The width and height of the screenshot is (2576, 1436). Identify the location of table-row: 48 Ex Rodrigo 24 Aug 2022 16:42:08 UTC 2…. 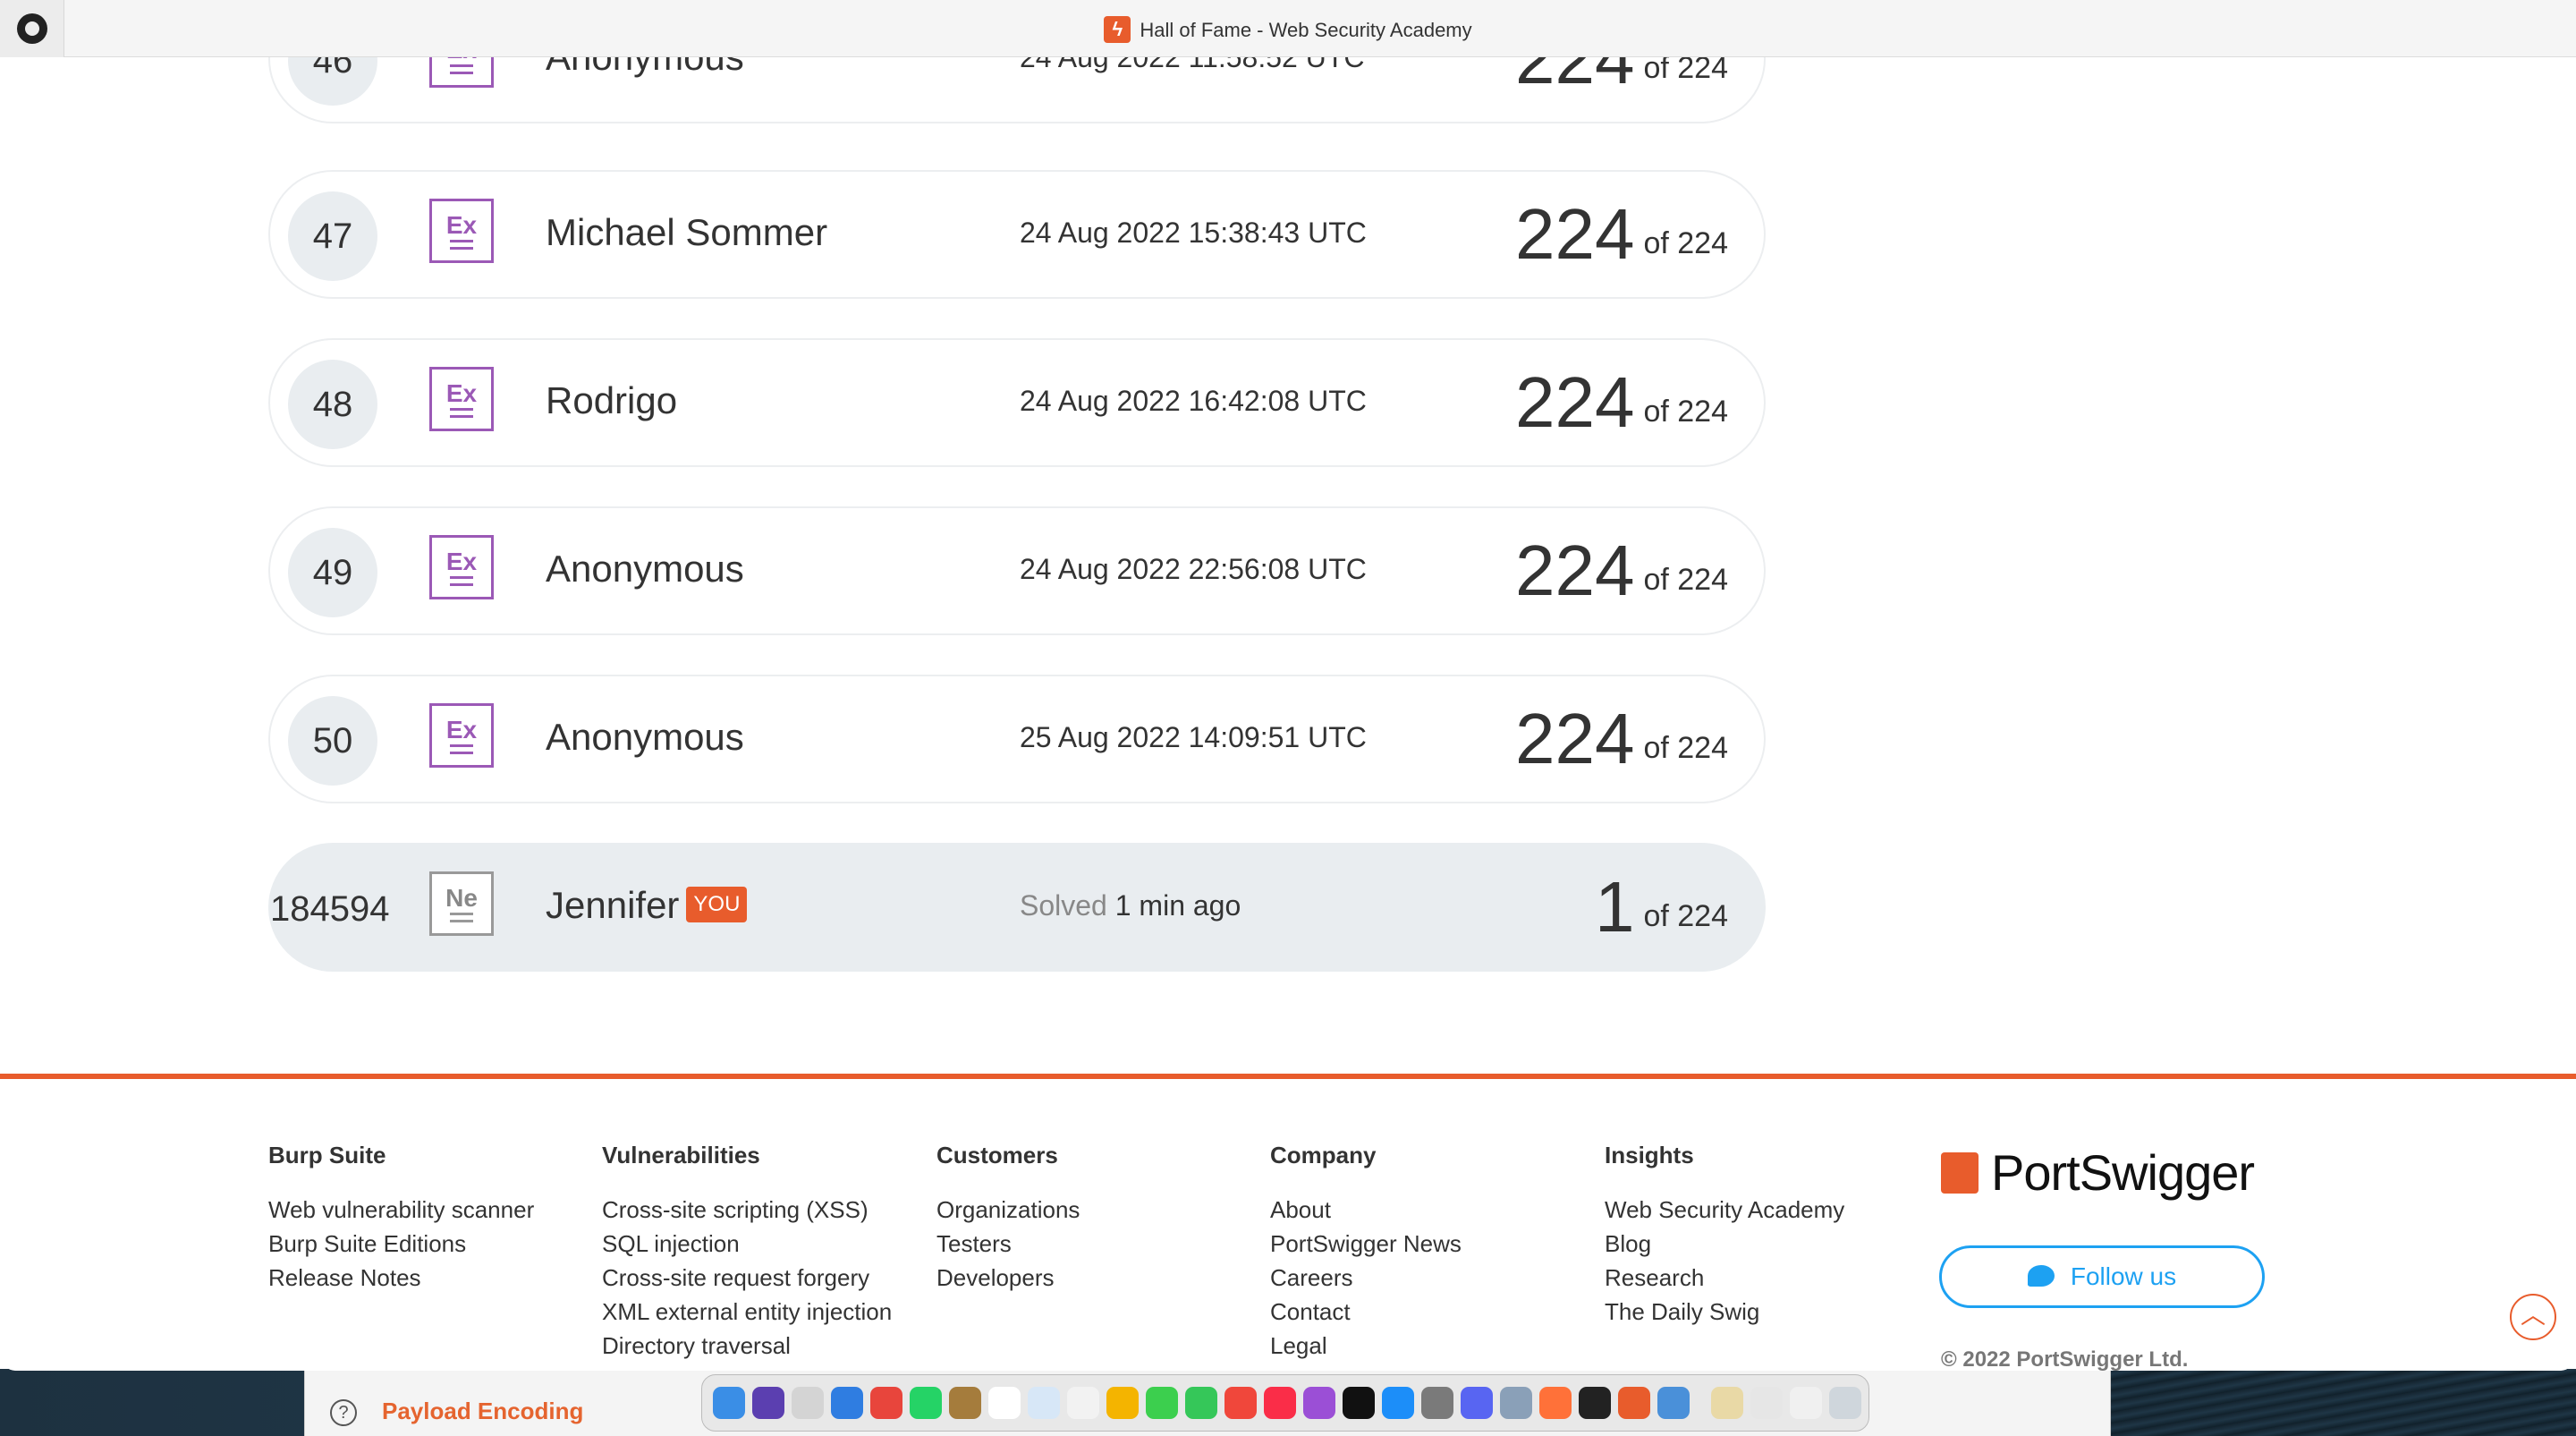
(1017, 402).